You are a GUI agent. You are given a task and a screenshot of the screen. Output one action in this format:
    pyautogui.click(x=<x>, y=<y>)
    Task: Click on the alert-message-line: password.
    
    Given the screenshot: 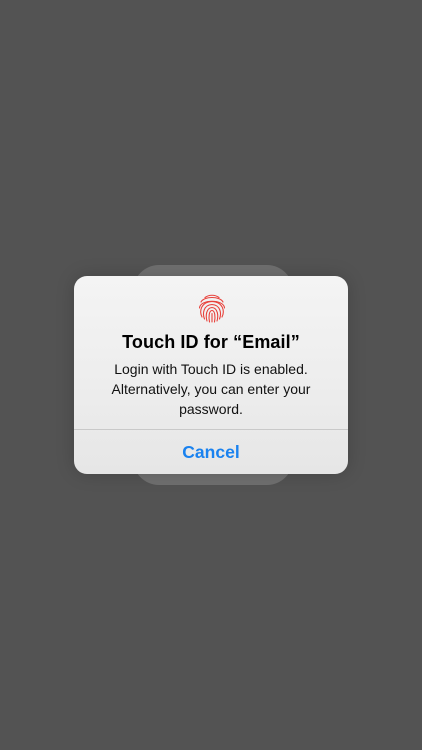 What is the action you would take?
    pyautogui.click(x=211, y=409)
    